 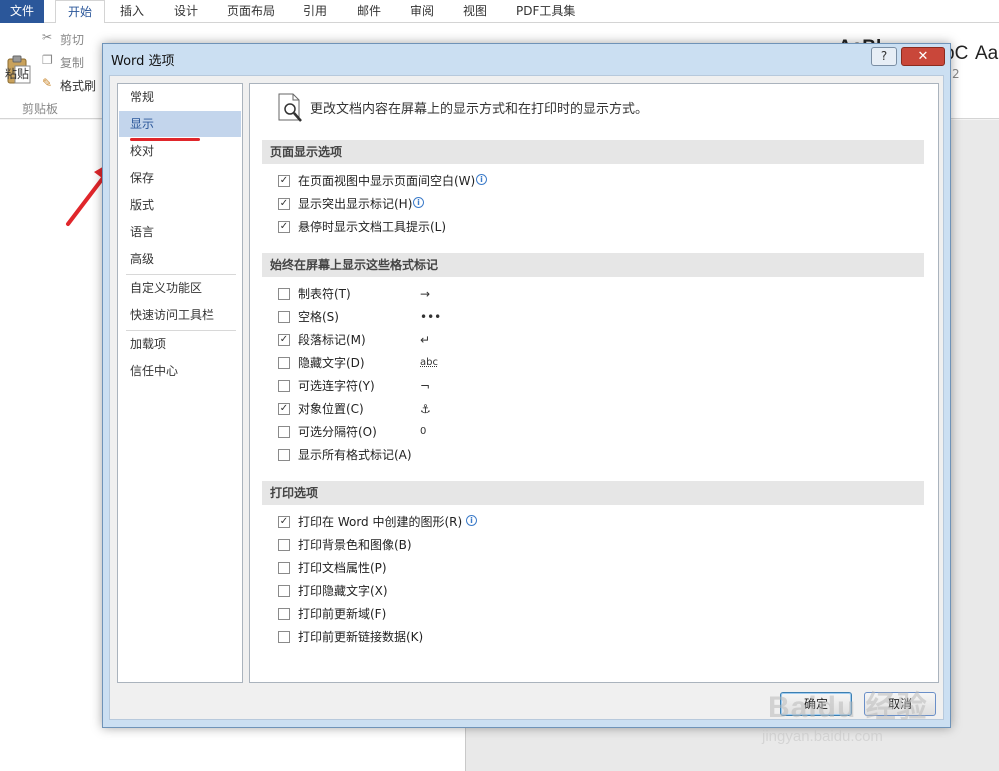 What do you see at coordinates (593, 265) in the screenshot?
I see `section-format-marks: 始终在屏幕上显示这些格式标记` at bounding box center [593, 265].